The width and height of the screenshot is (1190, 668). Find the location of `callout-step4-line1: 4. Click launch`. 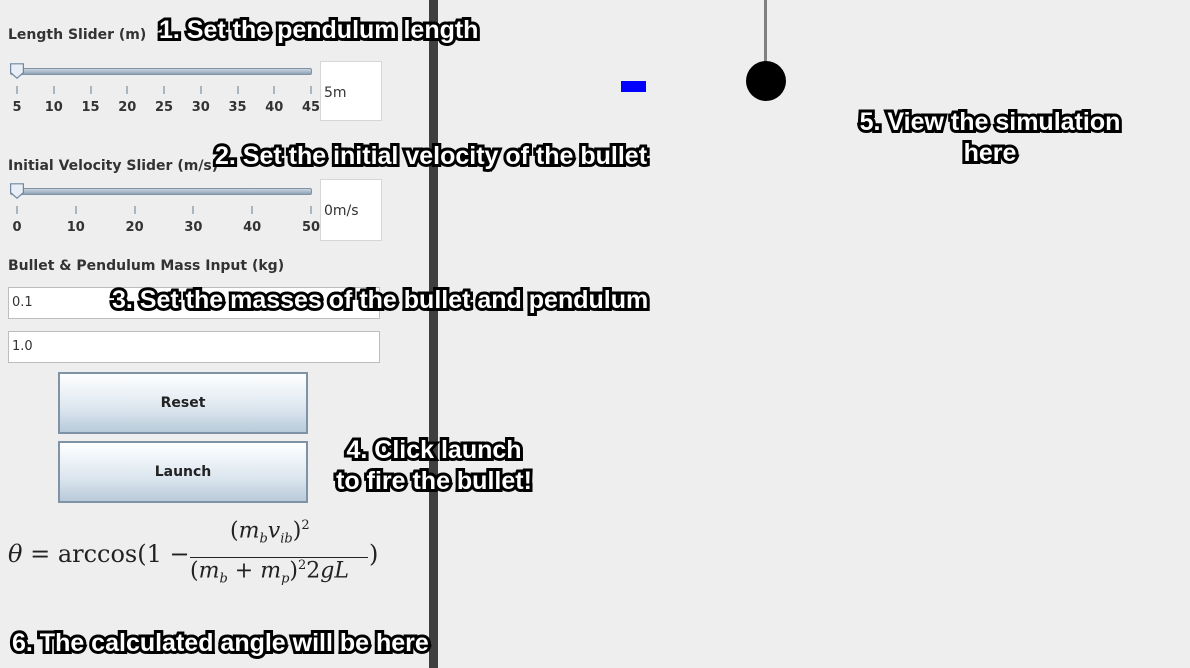

callout-step4-line1: 4. Click launch is located at coordinates (433, 450).